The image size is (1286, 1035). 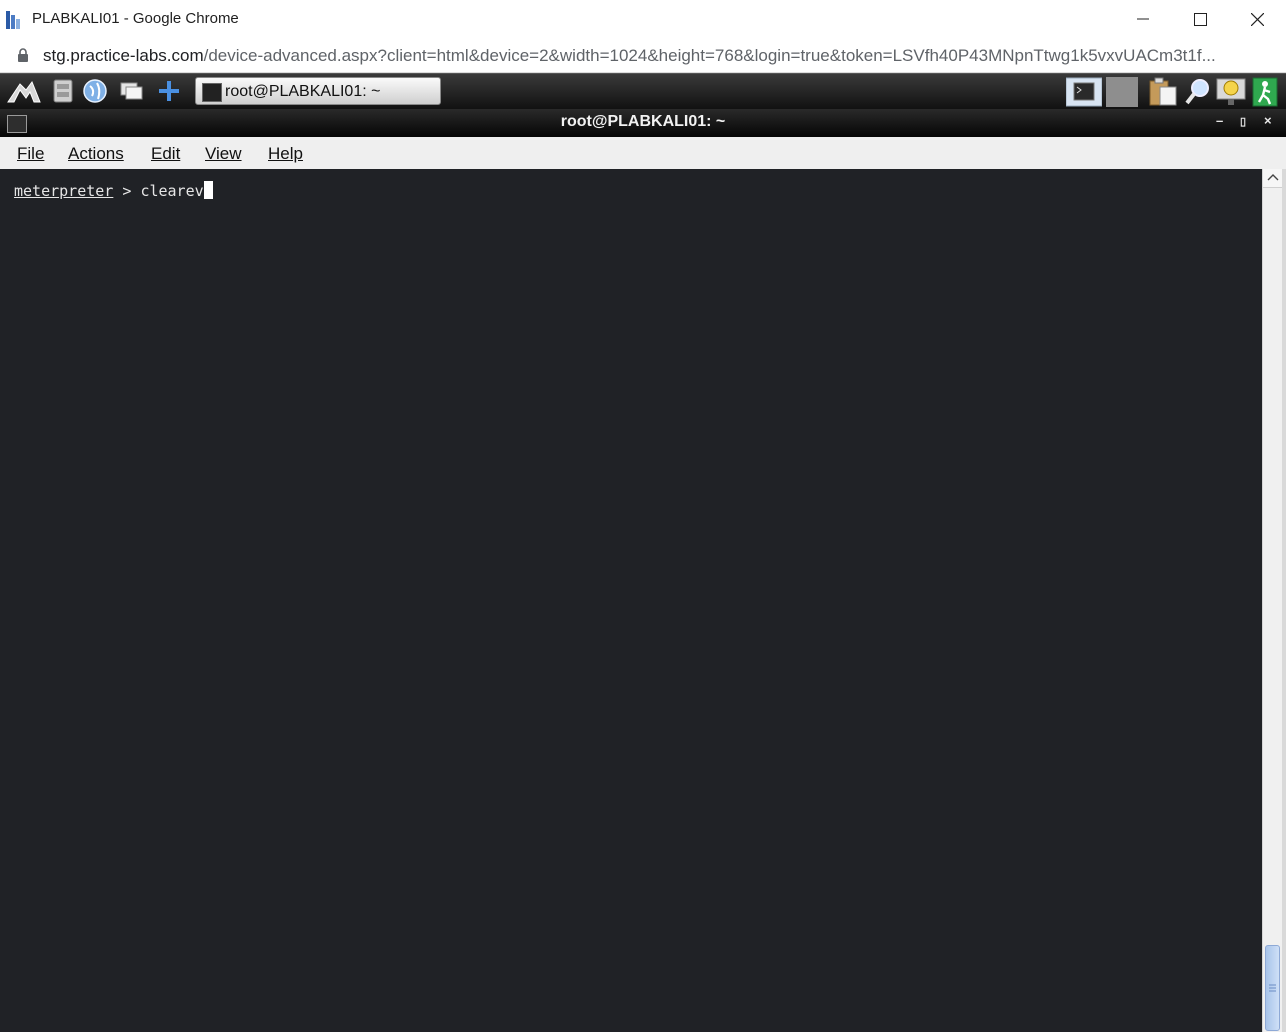 I want to click on blank-tile-icon, so click(x=1122, y=92).